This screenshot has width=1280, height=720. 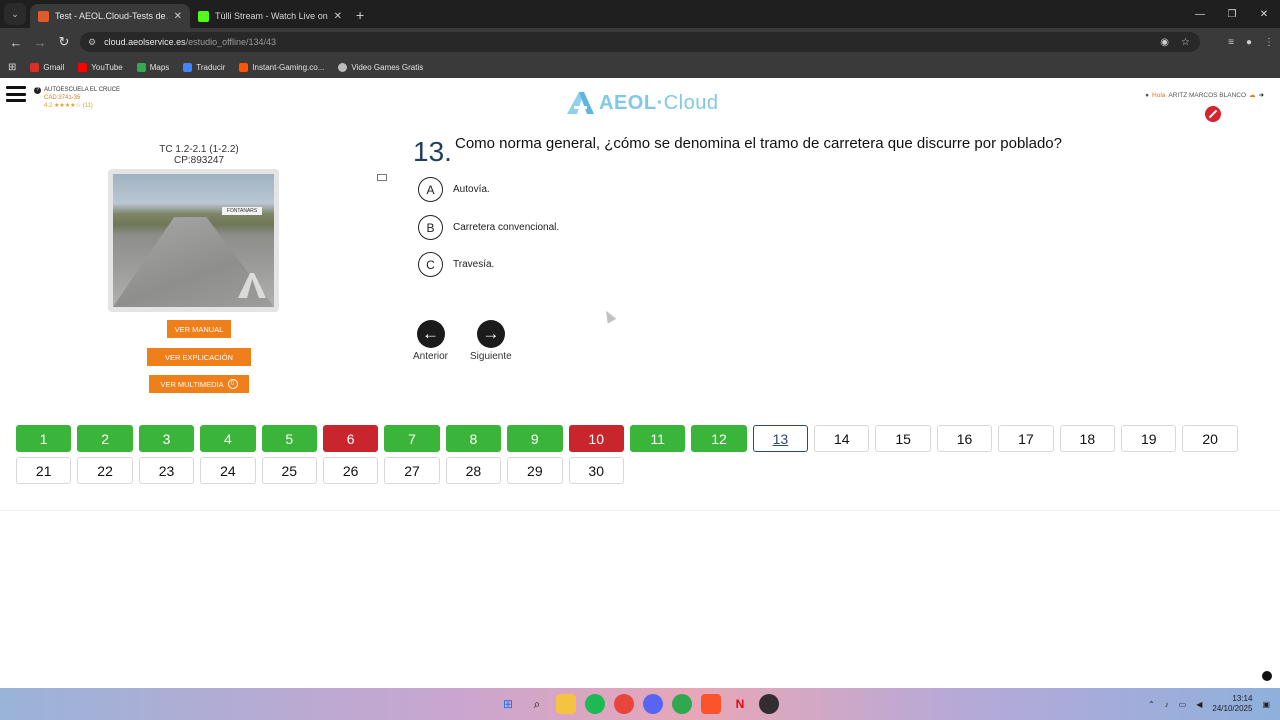 What do you see at coordinates (1200, 14) in the screenshot?
I see `minimize-icon: —` at bounding box center [1200, 14].